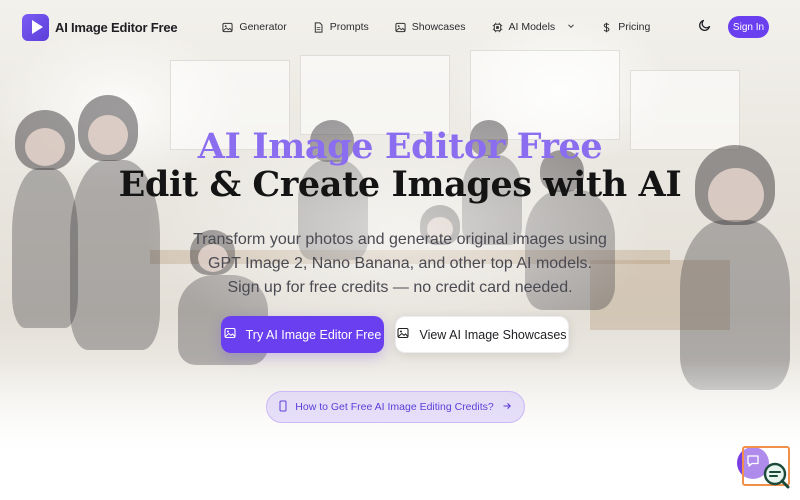  I want to click on try-editor-button: Try AI Image Editor Free, so click(302, 334).